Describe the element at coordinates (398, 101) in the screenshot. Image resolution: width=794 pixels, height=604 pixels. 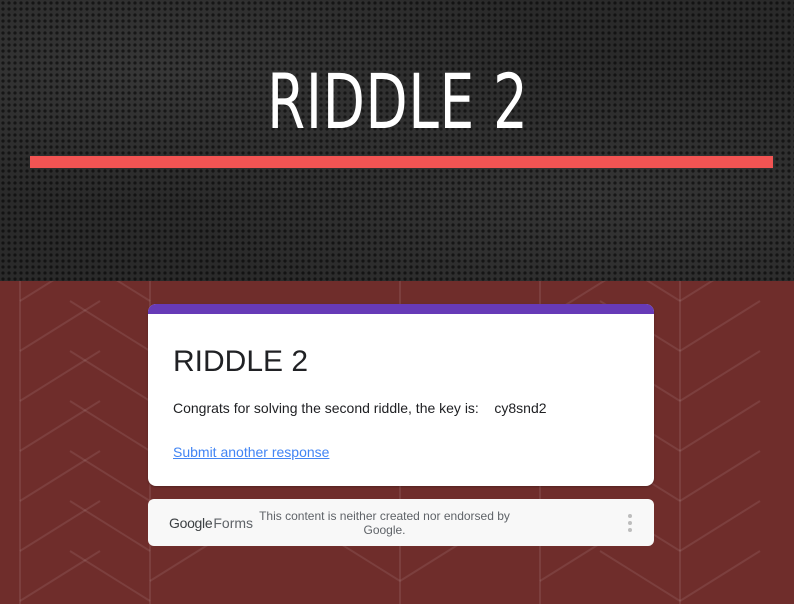
I see `banner-title: RIDDLE 2` at that location.